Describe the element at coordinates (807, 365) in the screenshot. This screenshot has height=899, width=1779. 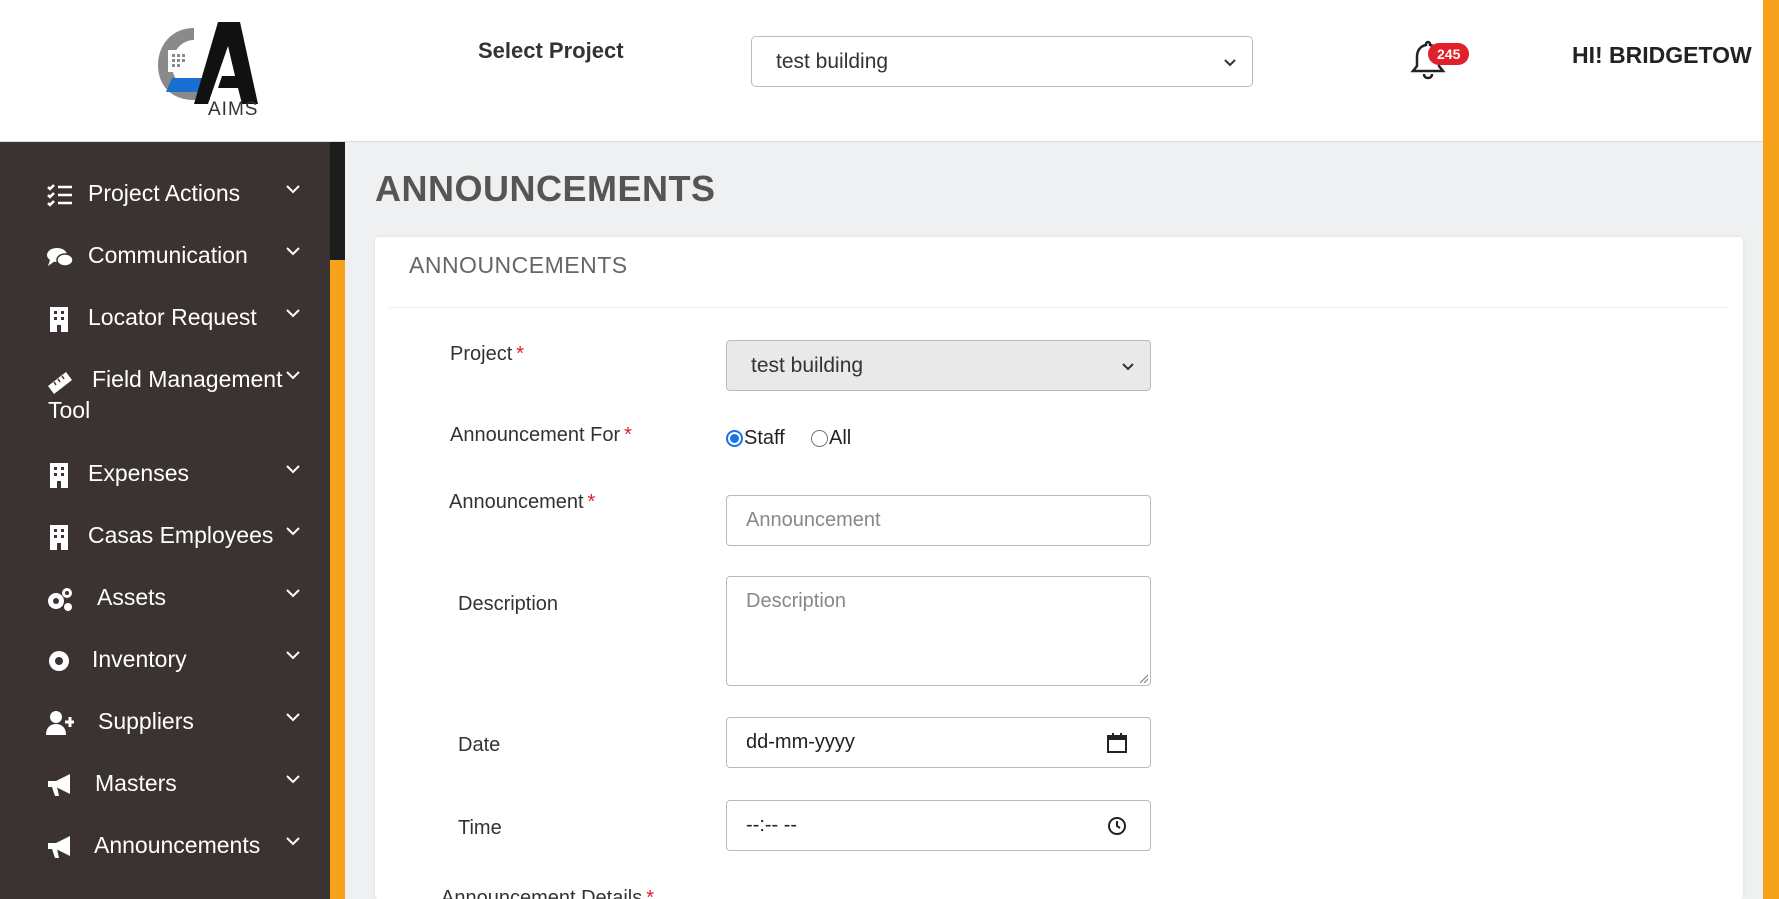
I see `project-field-value: test building` at that location.